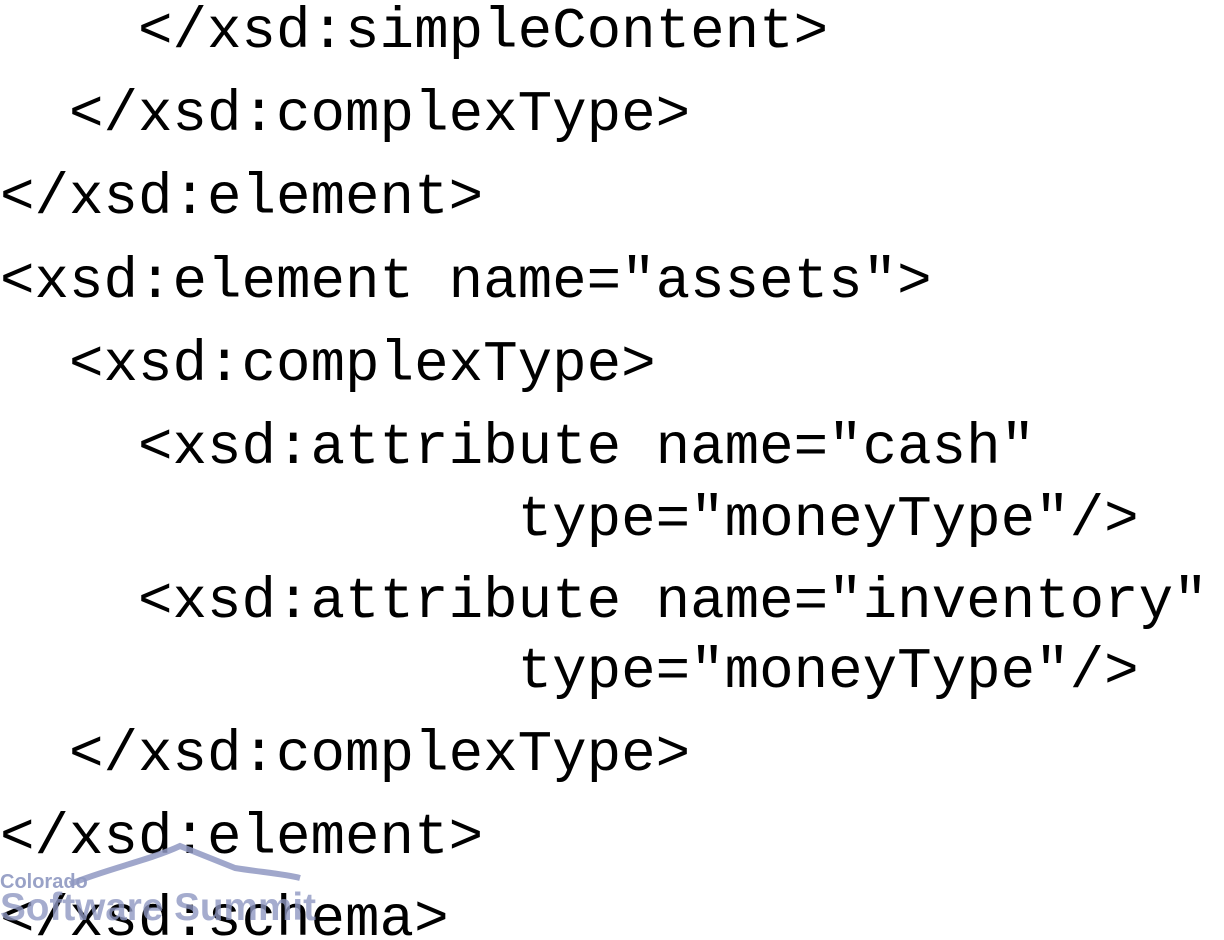 This screenshot has height=940, width=1224. What do you see at coordinates (242, 838) in the screenshot?
I see `code-line-11: </xsd:element>` at bounding box center [242, 838].